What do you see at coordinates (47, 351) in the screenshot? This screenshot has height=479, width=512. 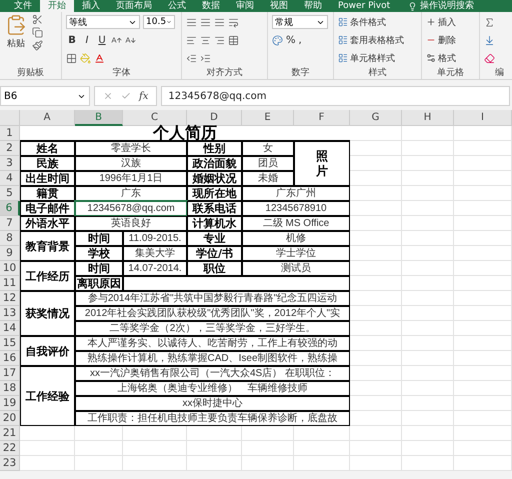 I see `label-cell: 自我评价` at bounding box center [47, 351].